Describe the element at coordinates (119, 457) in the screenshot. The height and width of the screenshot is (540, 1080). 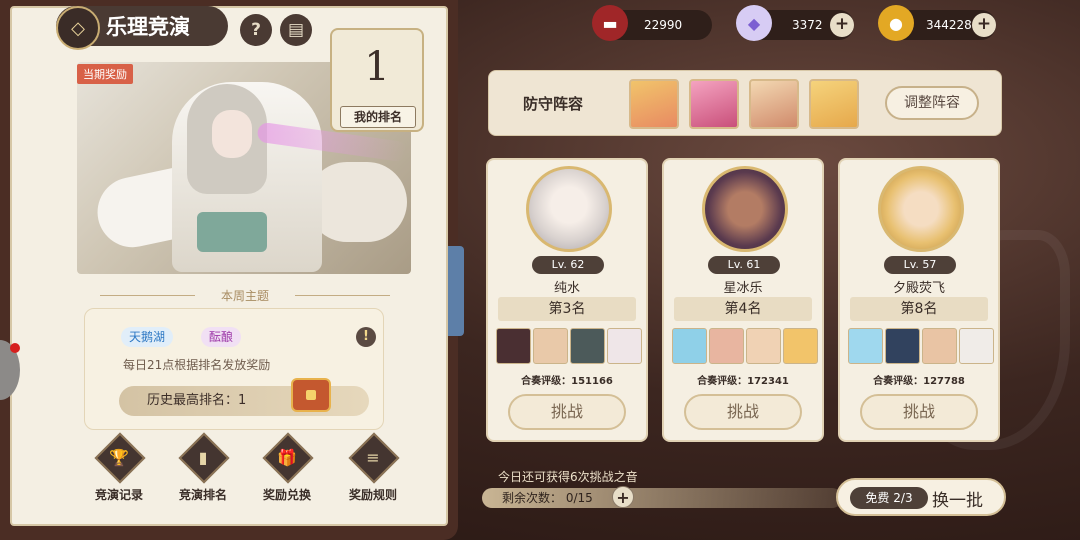
I see `trophy-icon: 🏆` at that location.